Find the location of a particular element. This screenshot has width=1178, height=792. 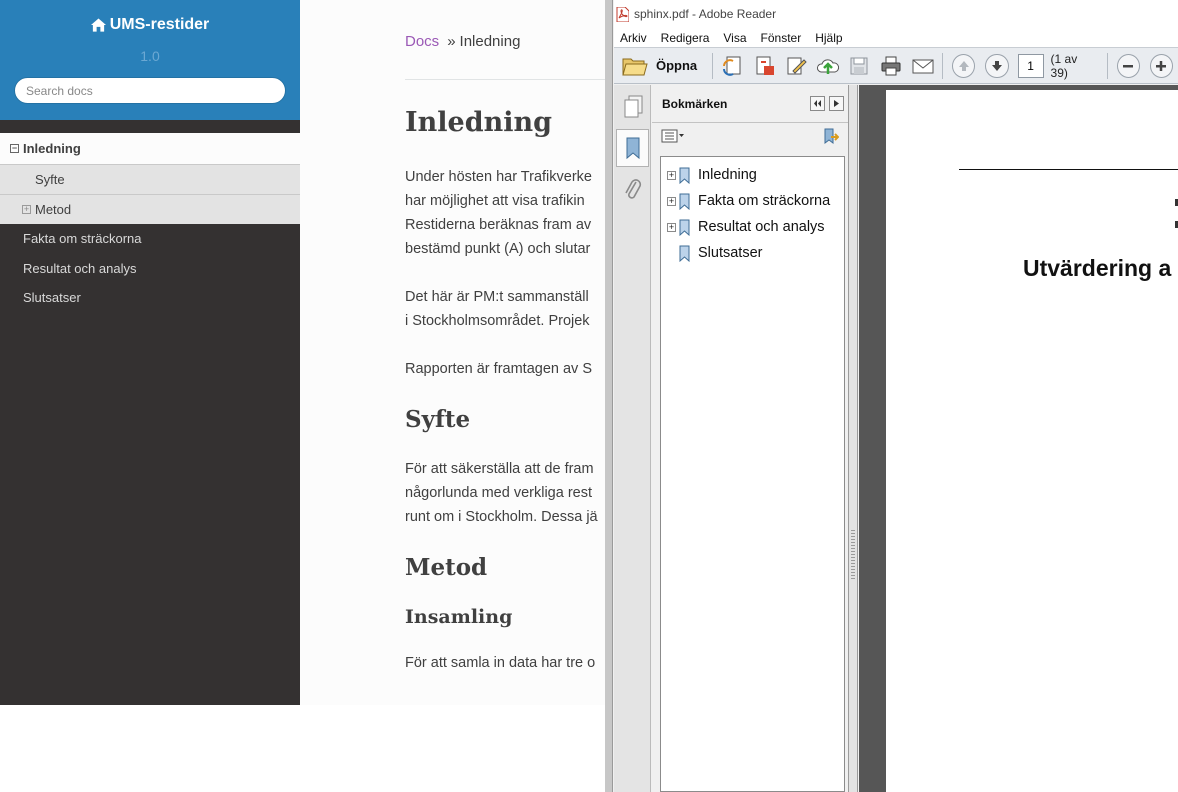

attachments-tab is located at coordinates (632, 189).